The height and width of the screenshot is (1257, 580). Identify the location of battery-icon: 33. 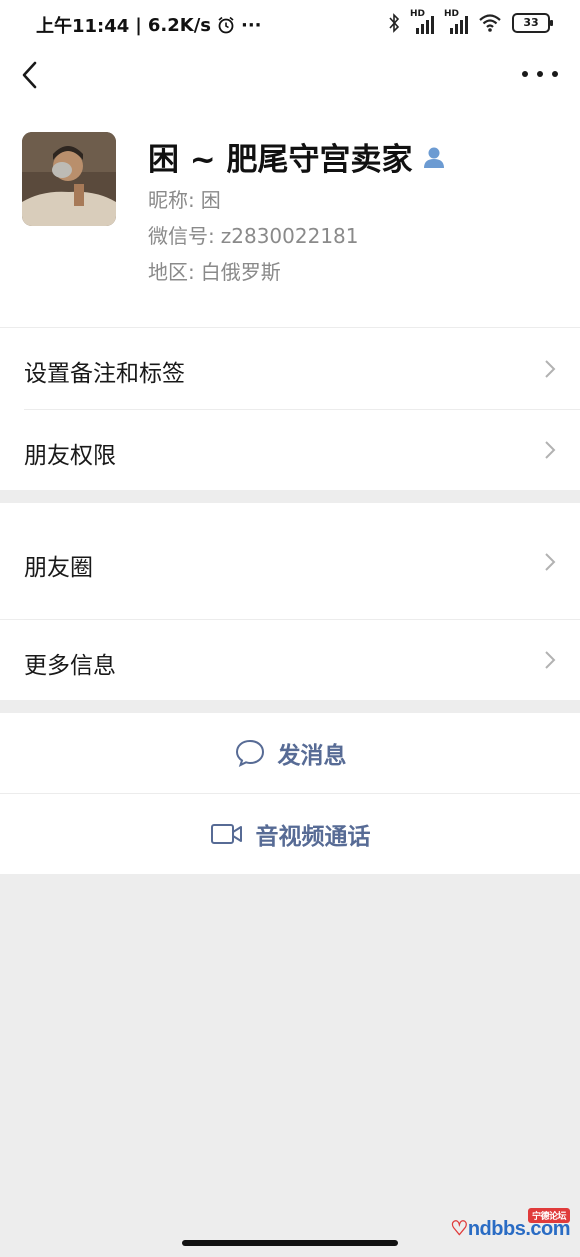
(532, 23).